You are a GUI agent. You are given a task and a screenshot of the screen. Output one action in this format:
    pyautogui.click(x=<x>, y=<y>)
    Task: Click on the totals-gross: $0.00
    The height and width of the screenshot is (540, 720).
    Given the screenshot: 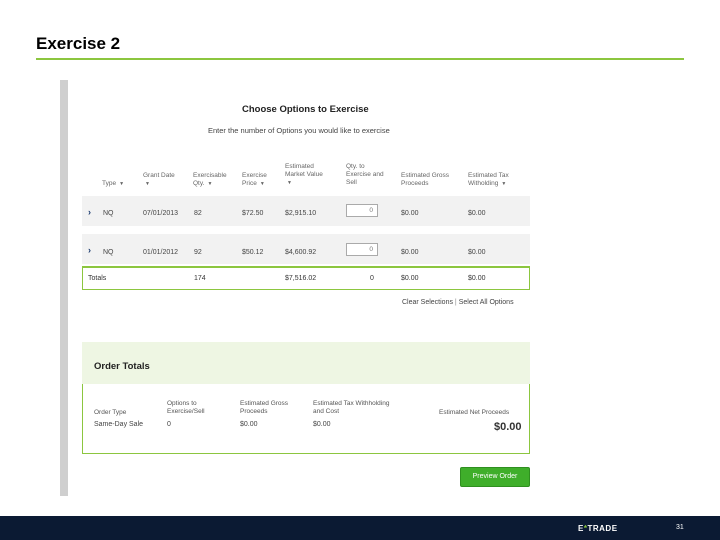 What is the action you would take?
    pyautogui.click(x=410, y=278)
    